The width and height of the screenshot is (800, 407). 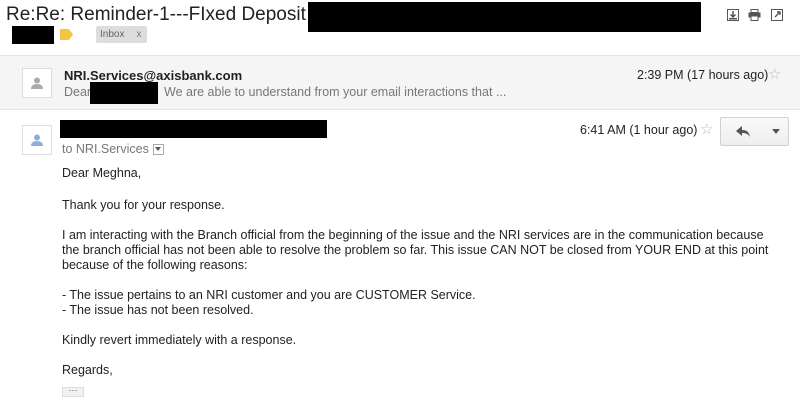 I want to click on reason-2: - The issue has not been resolved., so click(x=158, y=310).